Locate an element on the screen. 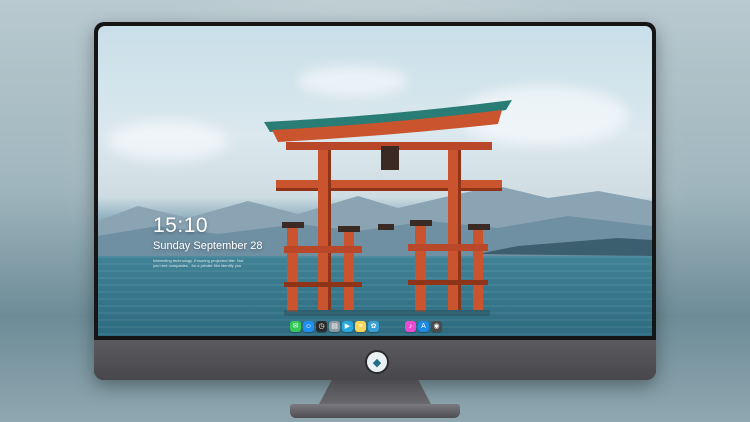 This screenshot has height=422, width=750. monitor-stand-base is located at coordinates (375, 411).